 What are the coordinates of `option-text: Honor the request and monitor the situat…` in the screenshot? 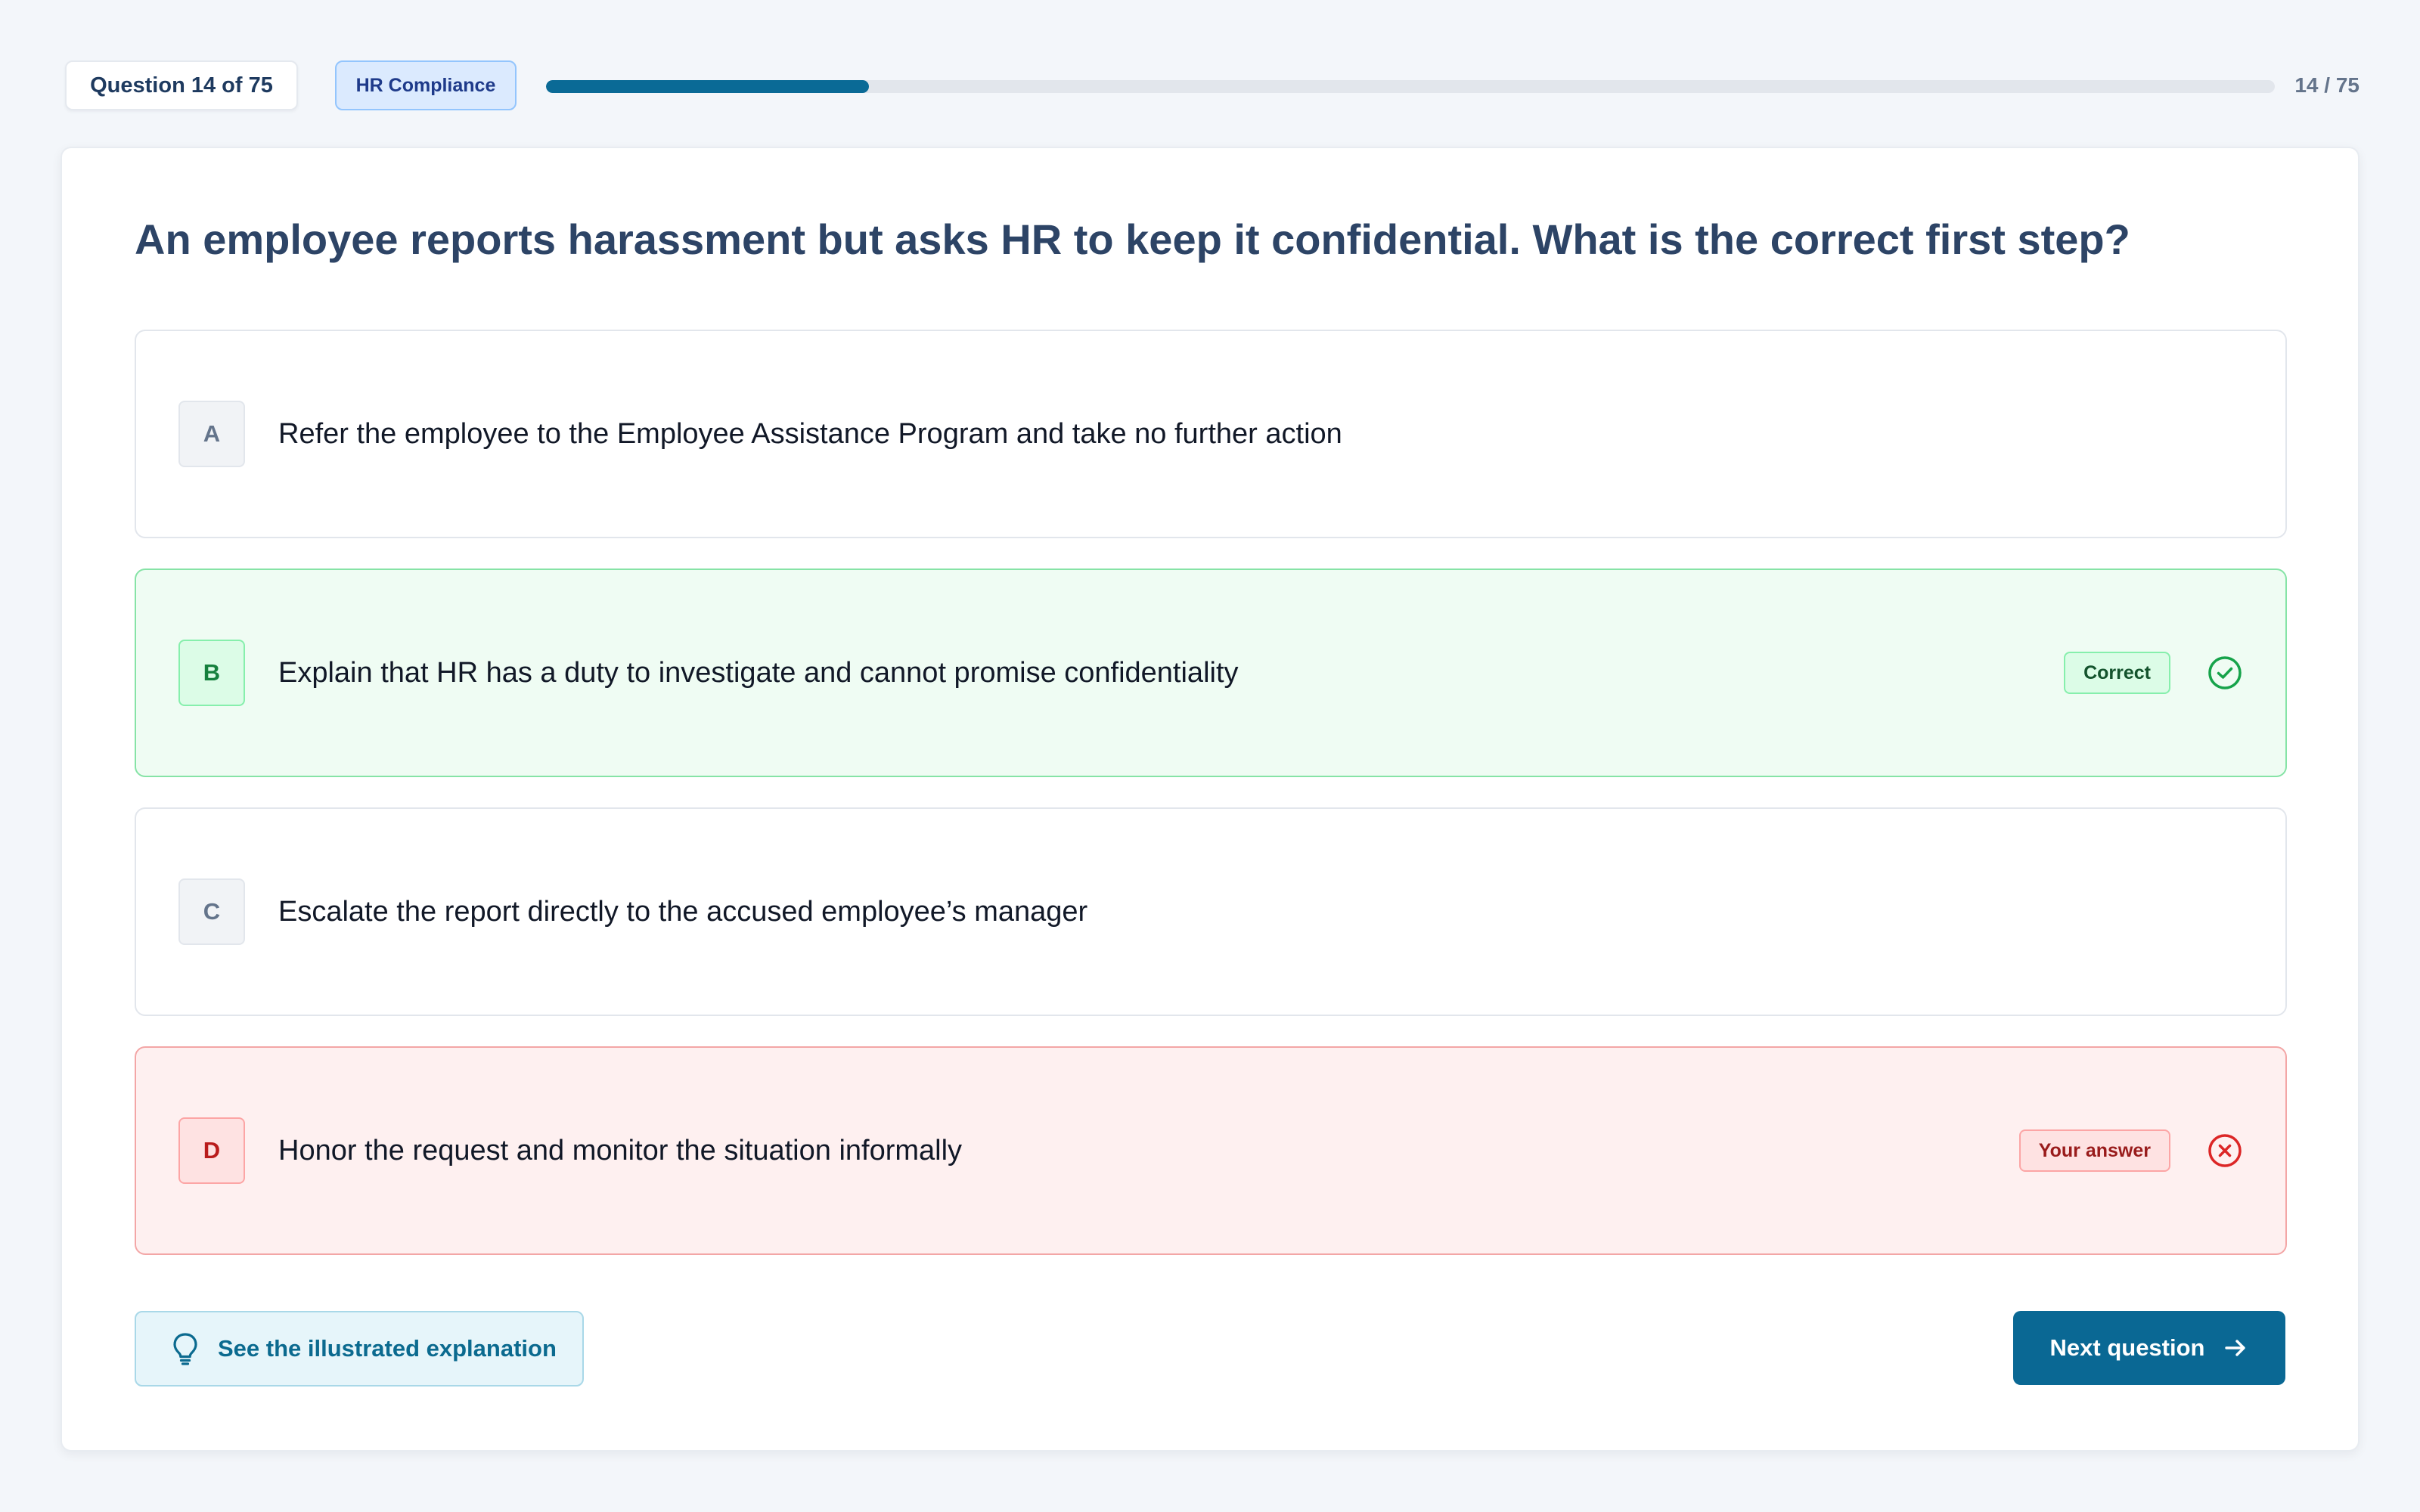 It's located at (620, 1150).